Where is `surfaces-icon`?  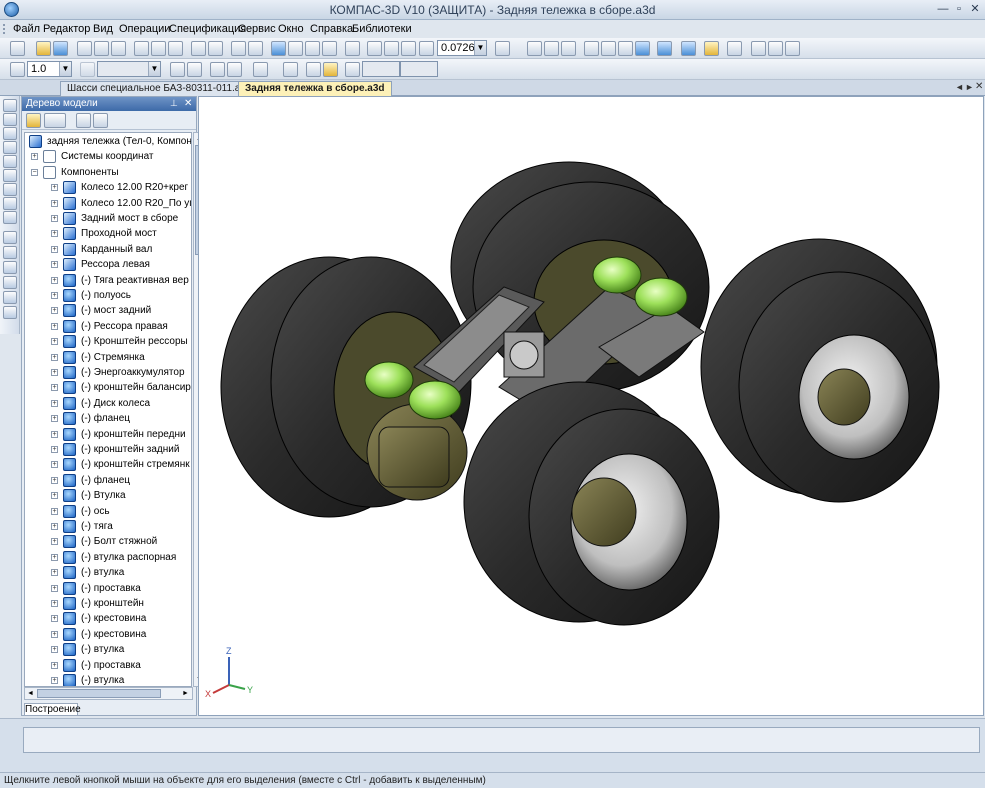 surfaces-icon is located at coordinates (10, 133).